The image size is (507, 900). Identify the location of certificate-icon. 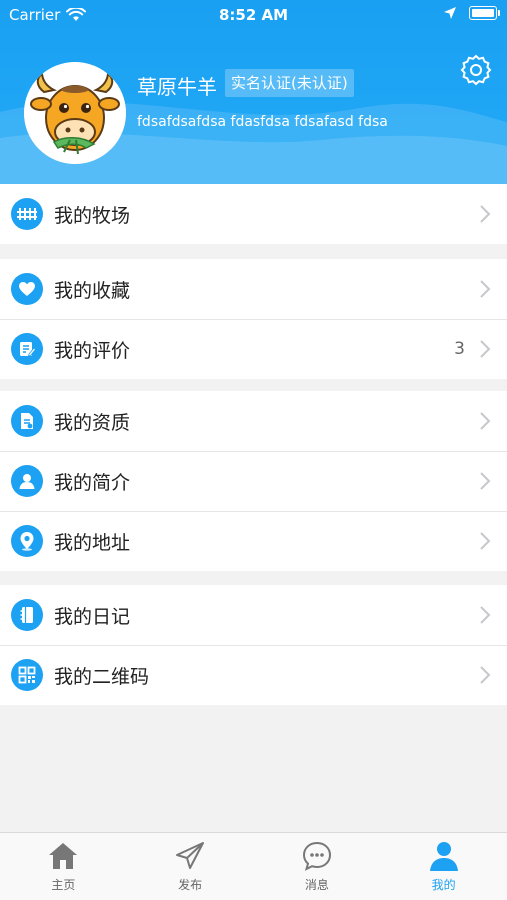
(27, 421).